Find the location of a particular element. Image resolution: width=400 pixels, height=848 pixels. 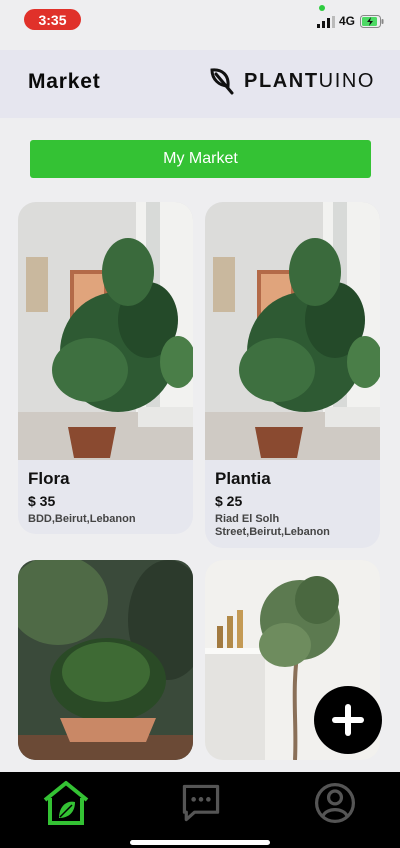

plant-logo-icon is located at coordinates (222, 81).